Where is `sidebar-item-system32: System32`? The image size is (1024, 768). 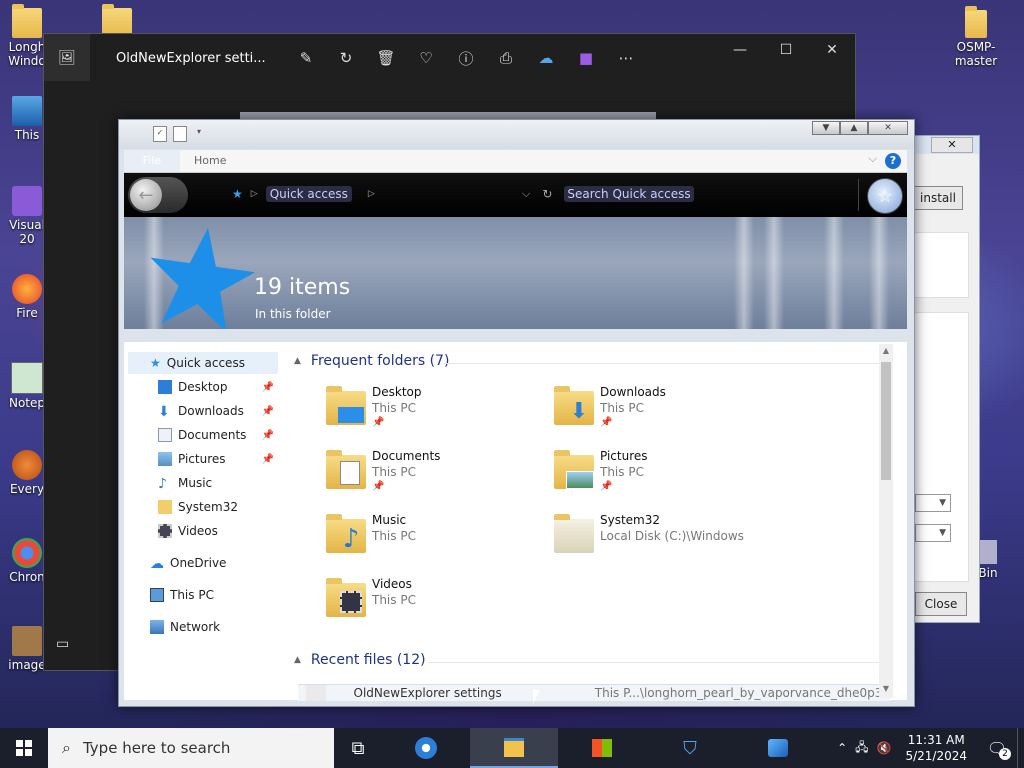
sidebar-item-system32: System32 is located at coordinates (220, 507).